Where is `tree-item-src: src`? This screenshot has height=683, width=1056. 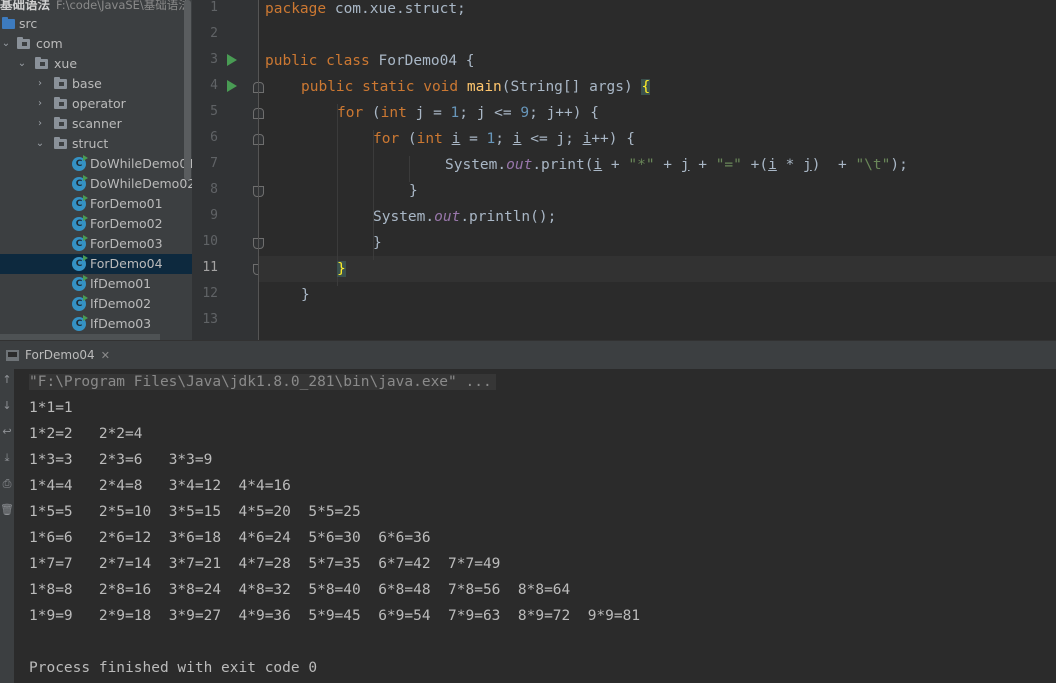 tree-item-src: src is located at coordinates (96, 24).